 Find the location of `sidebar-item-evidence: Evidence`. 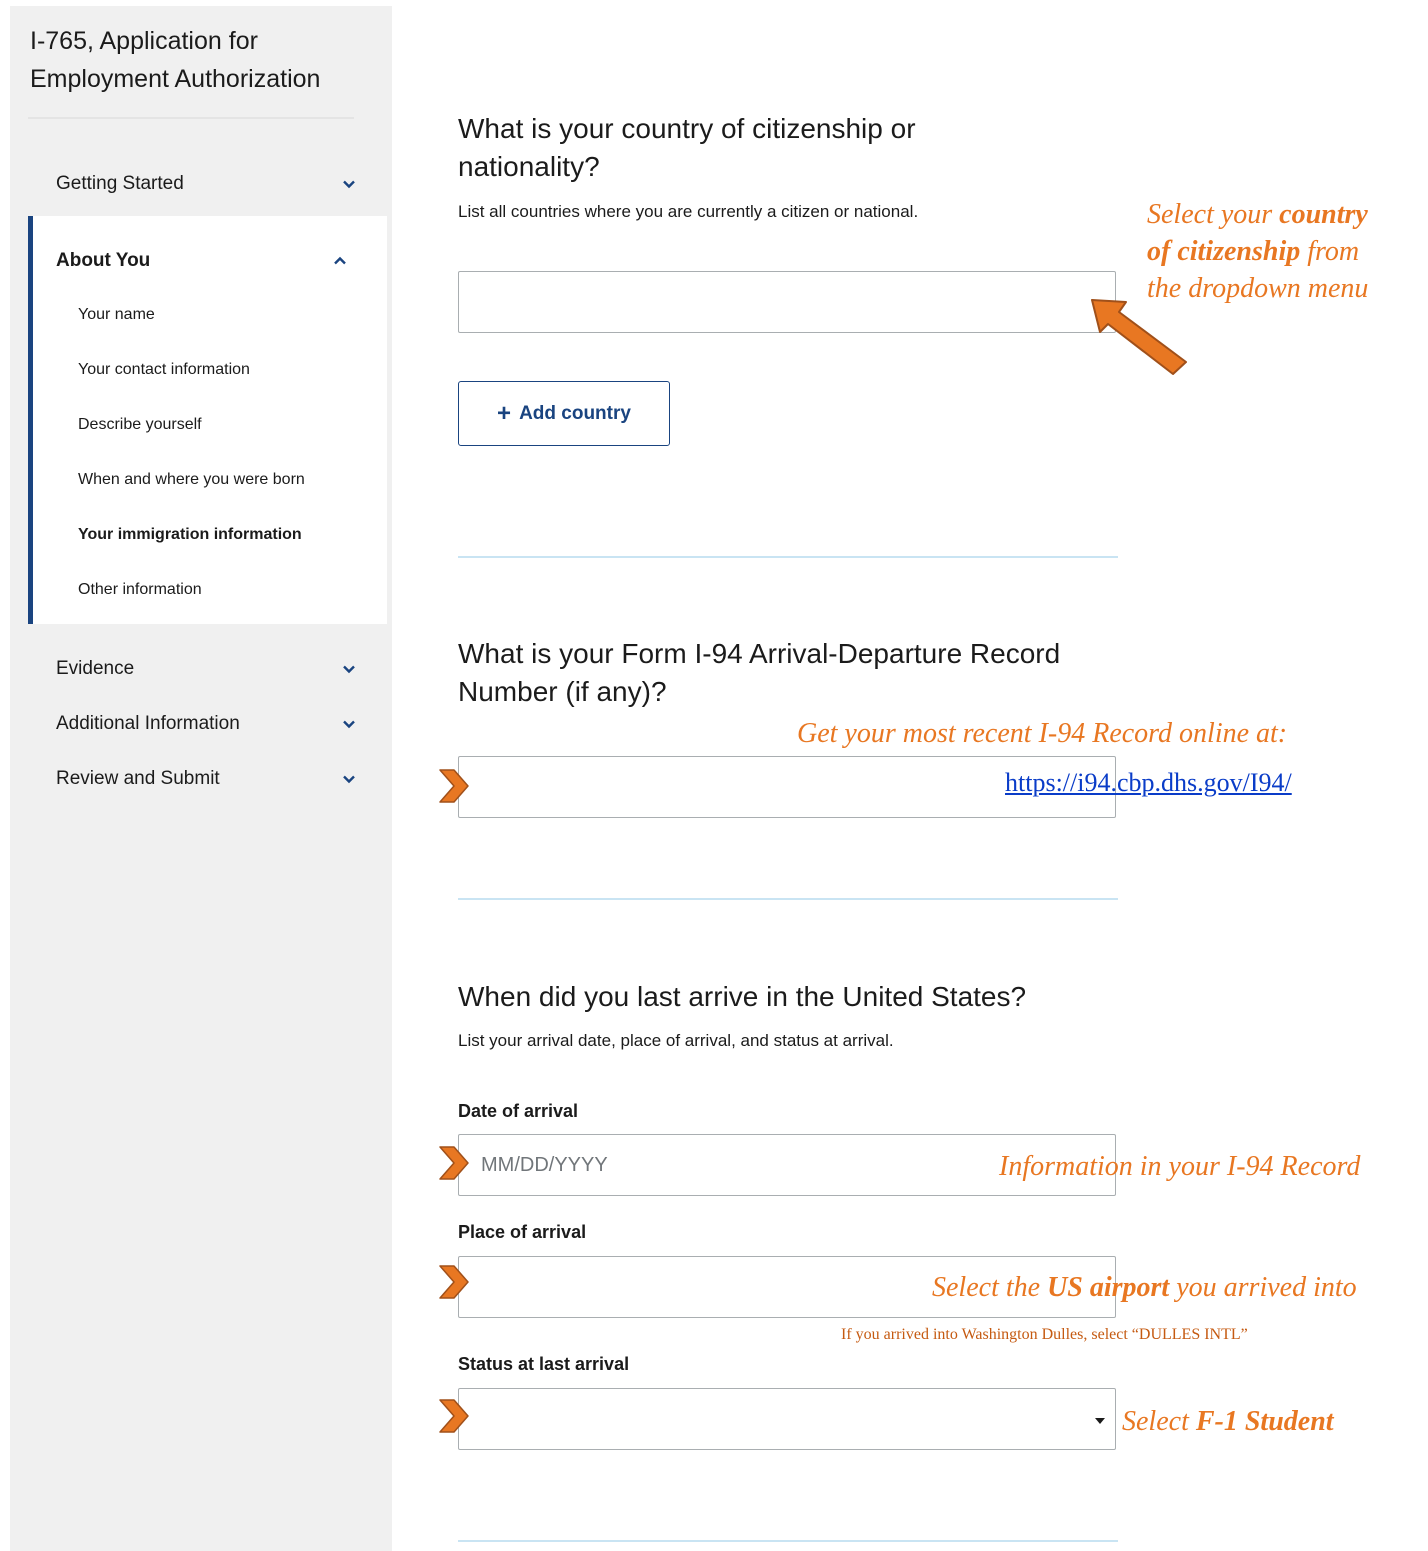

sidebar-item-evidence: Evidence is located at coordinates (206, 669).